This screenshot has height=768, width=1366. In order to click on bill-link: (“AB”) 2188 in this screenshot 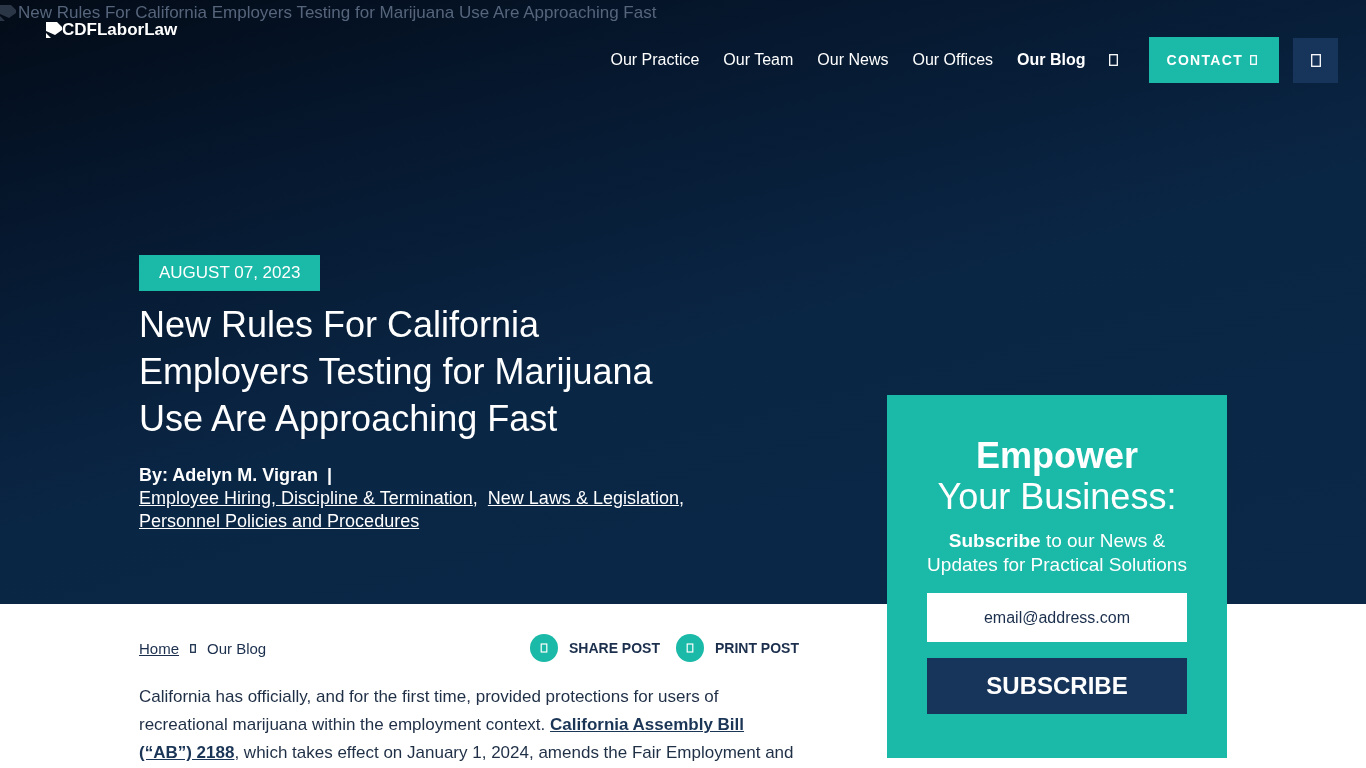, I will do `click(187, 752)`.